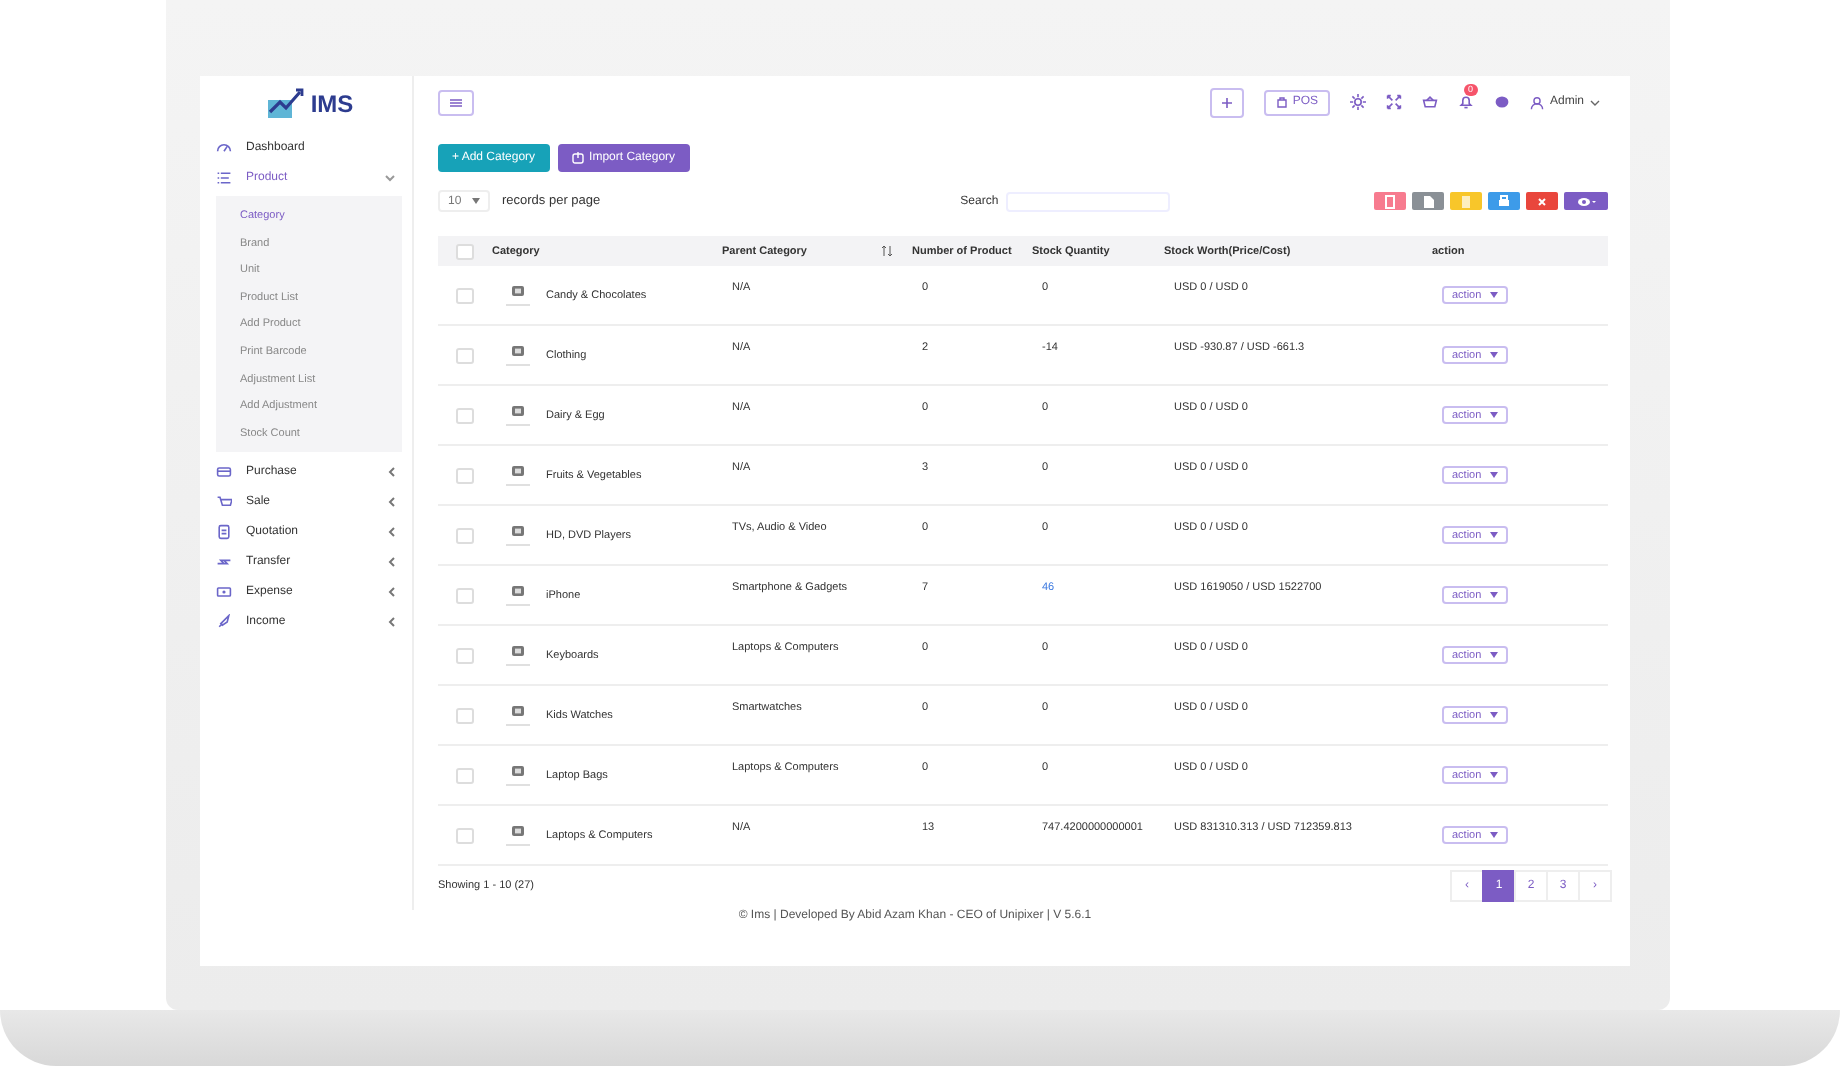  I want to click on logo-icon, so click(284, 104).